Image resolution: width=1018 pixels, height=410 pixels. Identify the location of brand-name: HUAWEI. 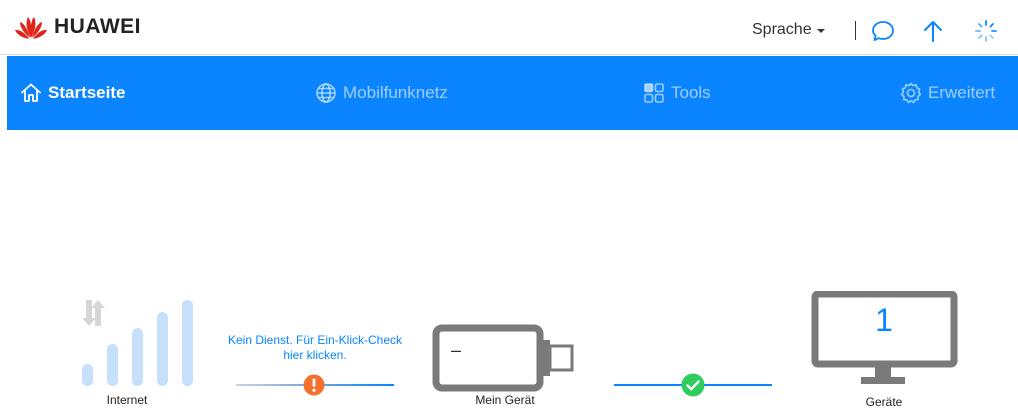
(97, 26).